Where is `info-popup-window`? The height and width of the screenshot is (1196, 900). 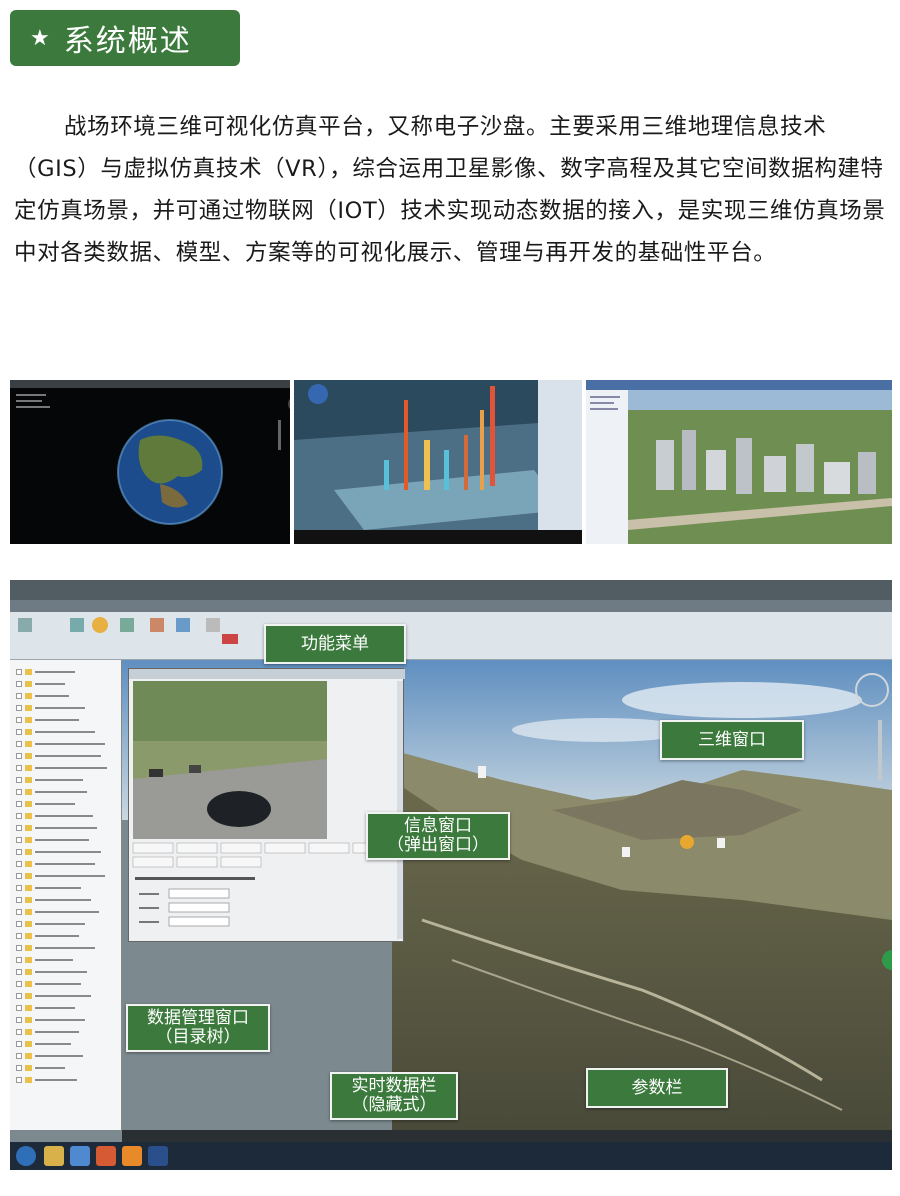
info-popup-window is located at coordinates (266, 805).